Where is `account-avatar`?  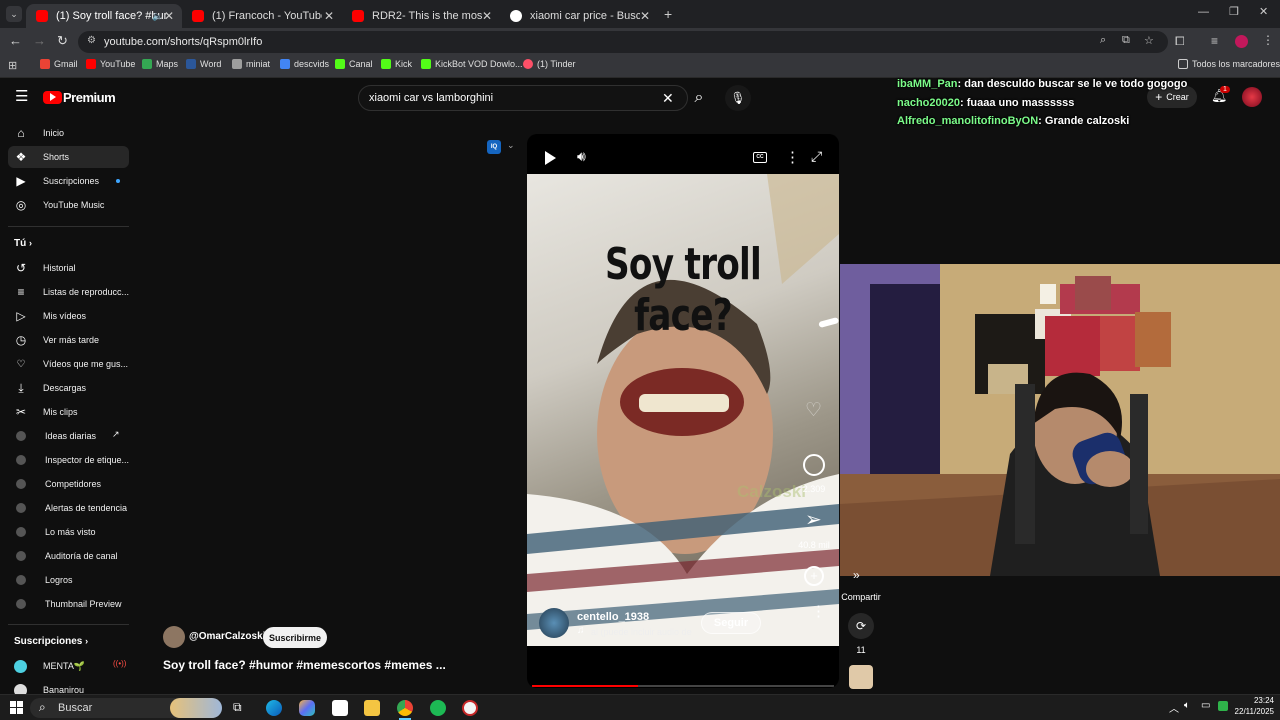
account-avatar is located at coordinates (1252, 97).